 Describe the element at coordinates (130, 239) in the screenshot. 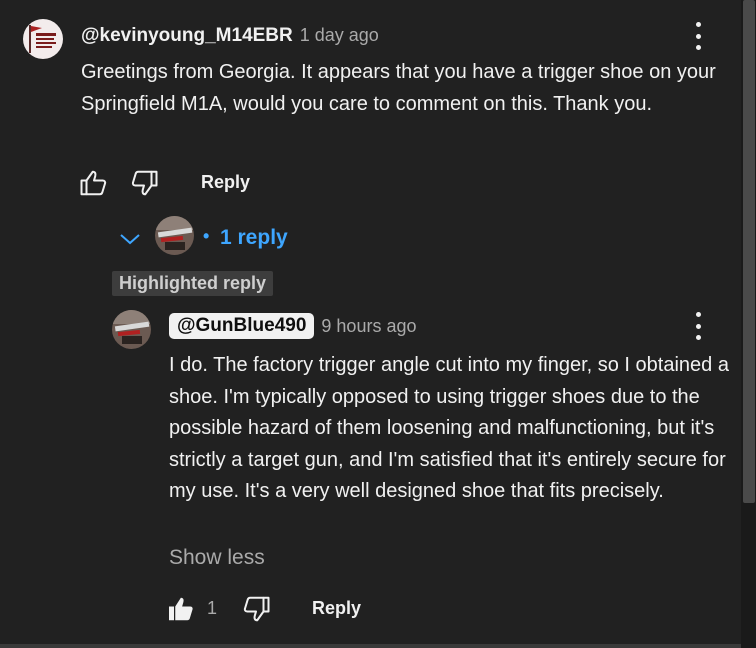

I see `chevron-down-icon` at that location.